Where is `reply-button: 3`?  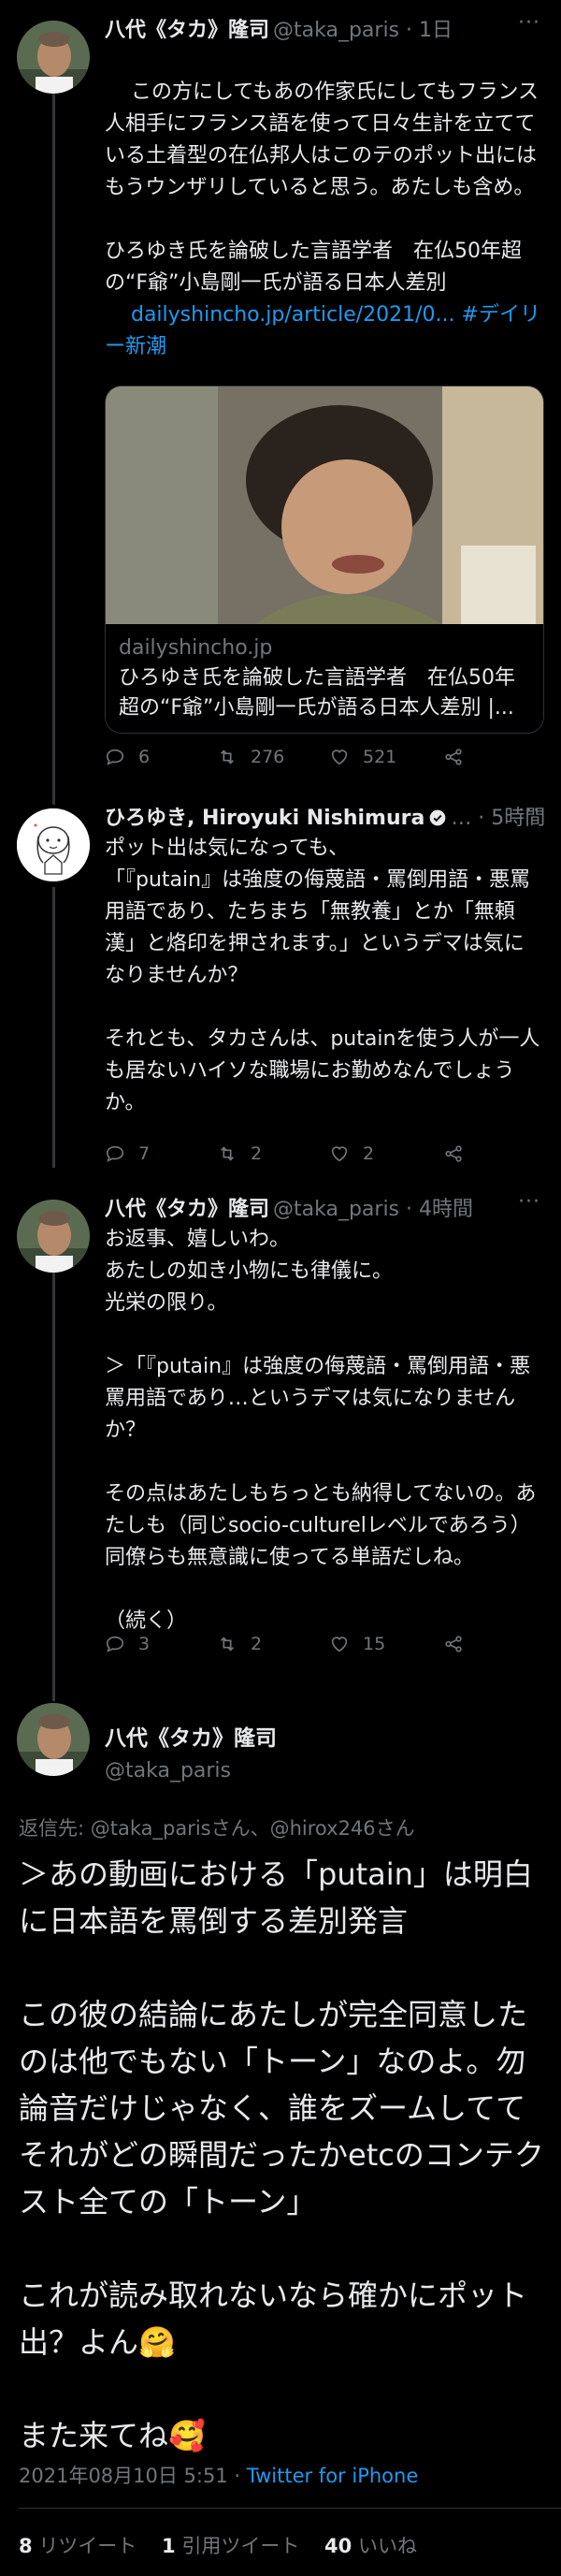 reply-button: 3 is located at coordinates (128, 1644).